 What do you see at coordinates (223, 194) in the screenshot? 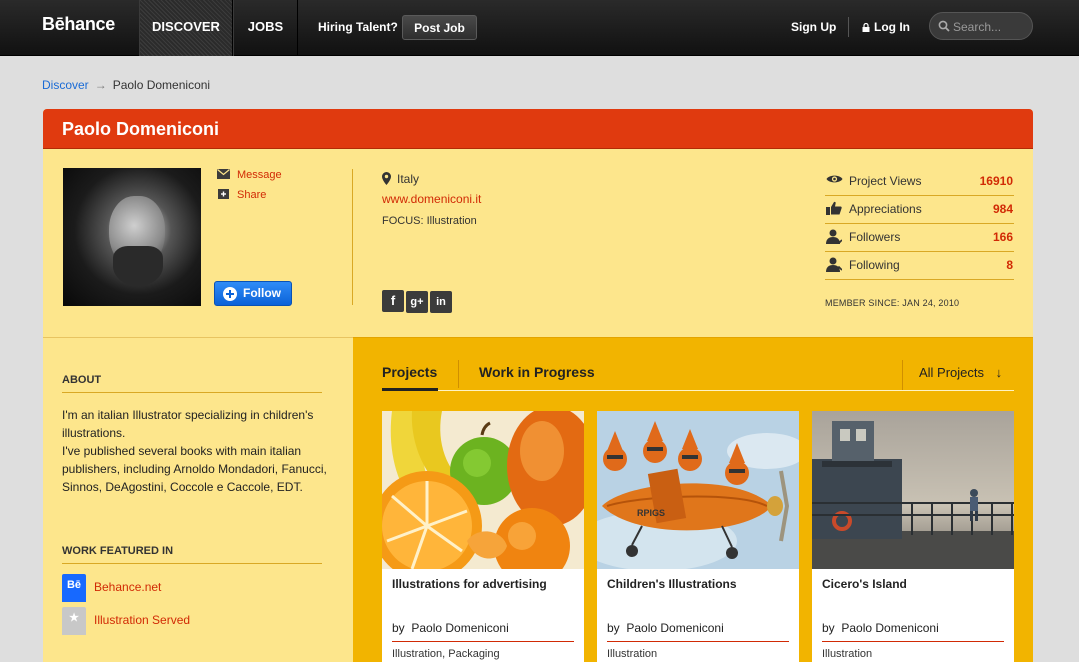
I see `plus-box-icon` at bounding box center [223, 194].